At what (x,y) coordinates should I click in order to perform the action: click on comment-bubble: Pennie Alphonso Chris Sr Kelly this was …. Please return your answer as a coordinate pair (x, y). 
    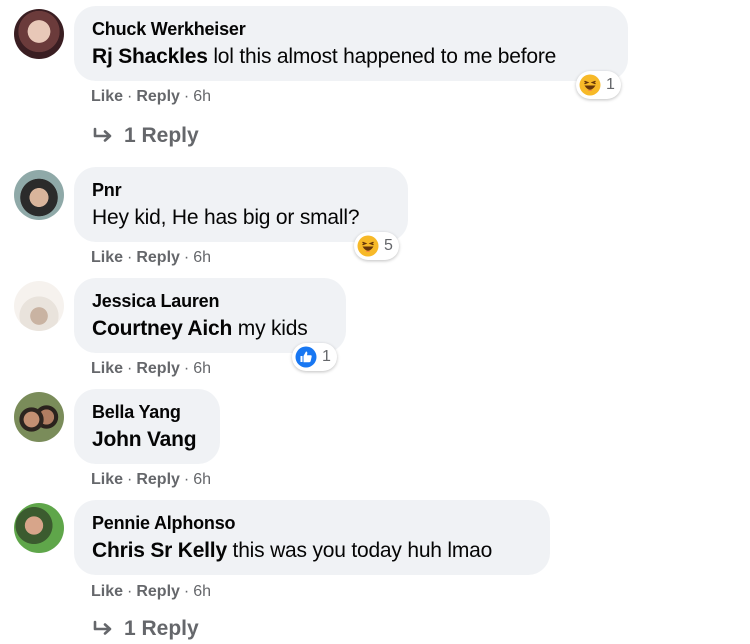
    Looking at the image, I should click on (312, 537).